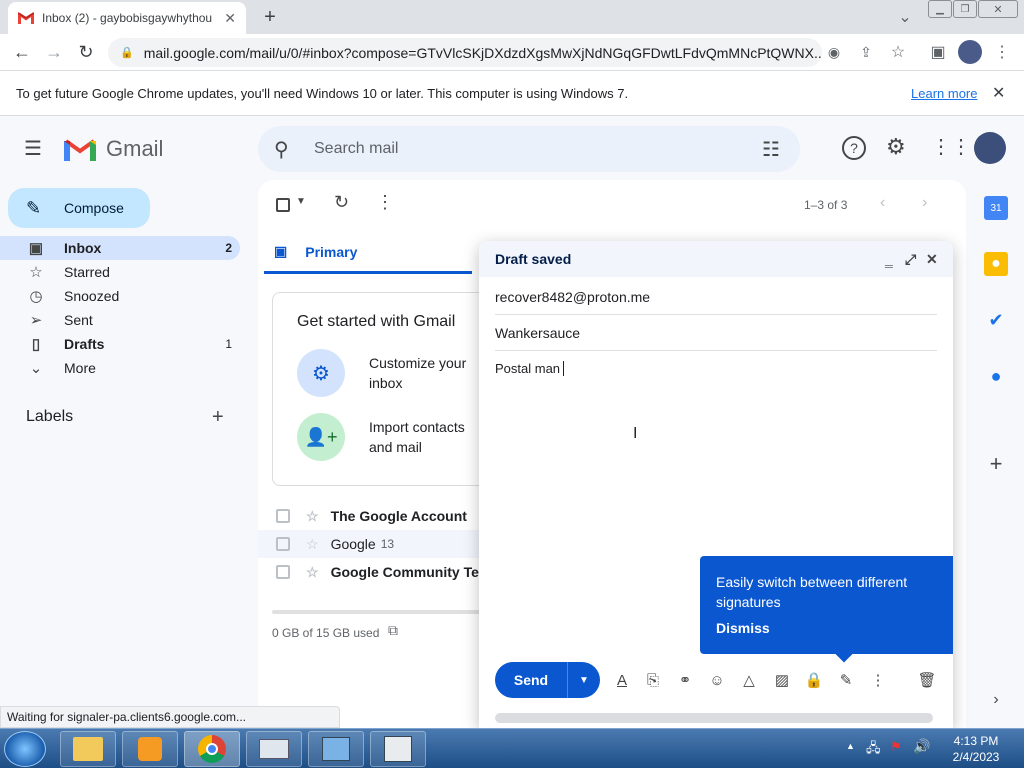 The width and height of the screenshot is (1024, 768). Describe the element at coordinates (938, 52) in the screenshot. I see `side-panel-icon: ▣` at that location.